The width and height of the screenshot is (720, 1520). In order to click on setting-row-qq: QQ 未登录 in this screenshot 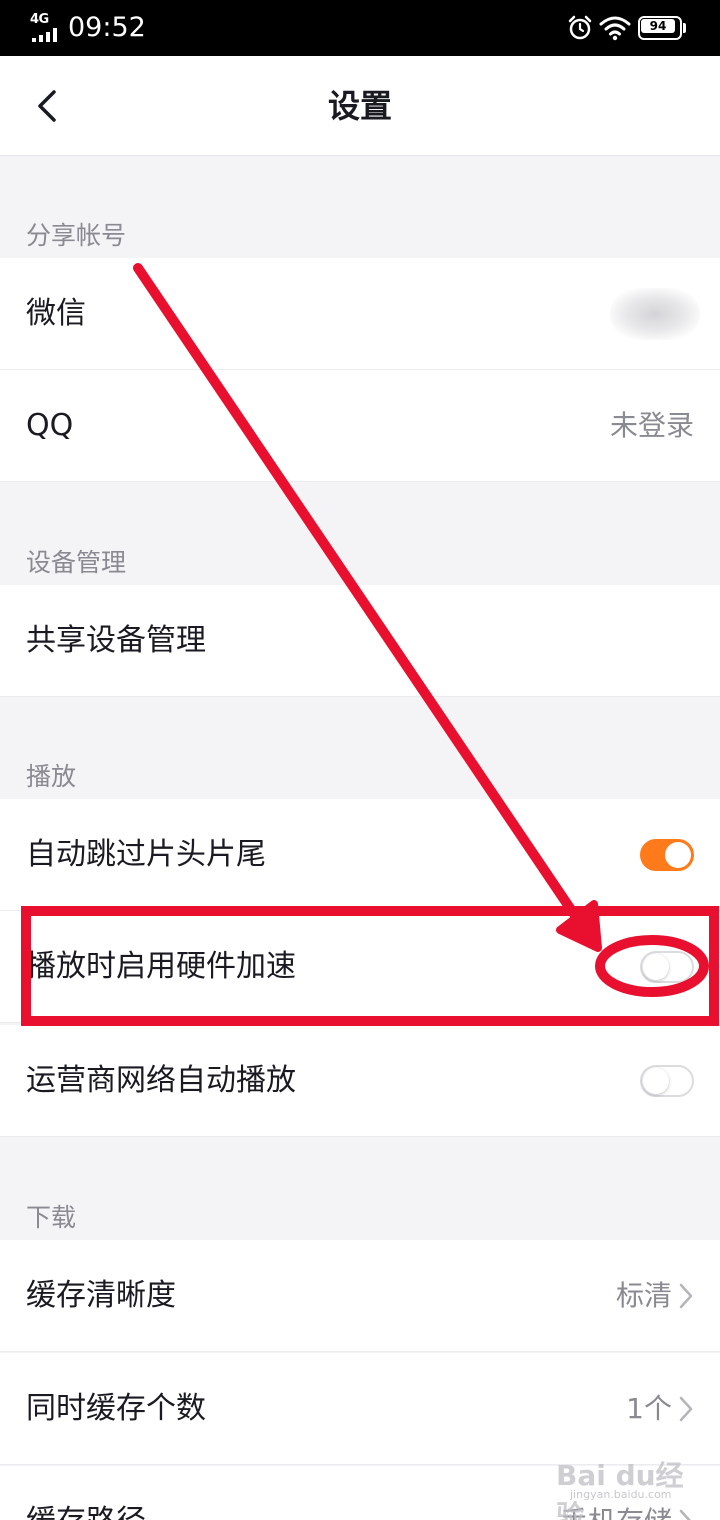, I will do `click(360, 426)`.